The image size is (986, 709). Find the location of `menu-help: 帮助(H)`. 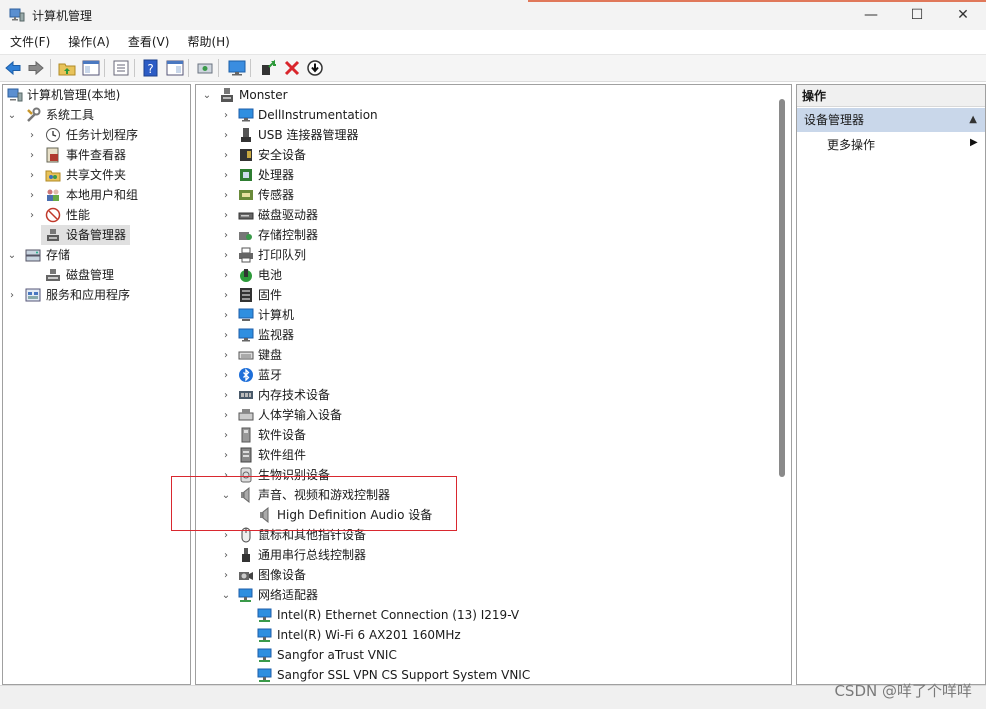

menu-help: 帮助(H) is located at coordinates (207, 42).